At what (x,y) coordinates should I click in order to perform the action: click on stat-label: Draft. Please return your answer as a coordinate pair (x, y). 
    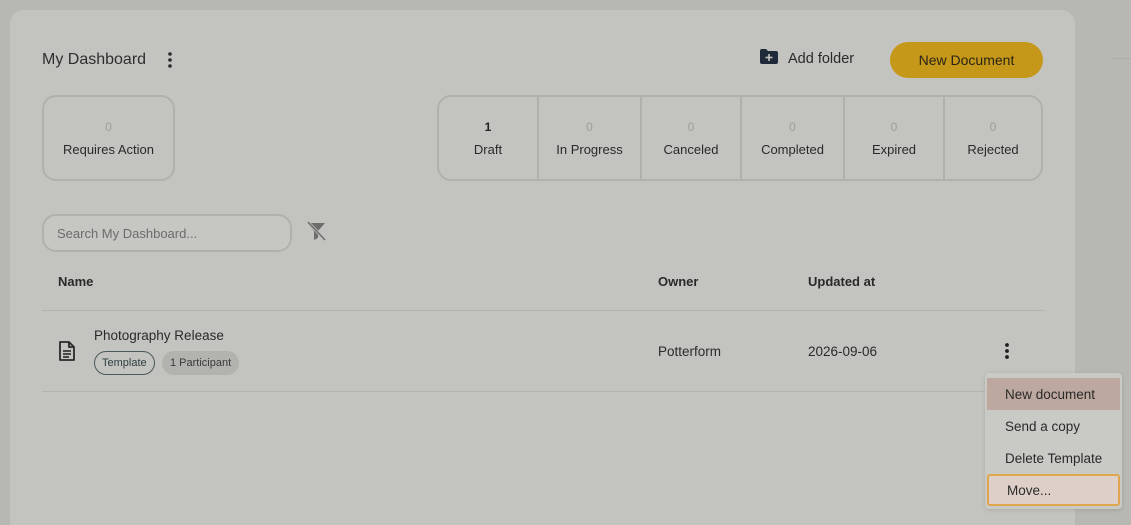
    Looking at the image, I should click on (488, 149).